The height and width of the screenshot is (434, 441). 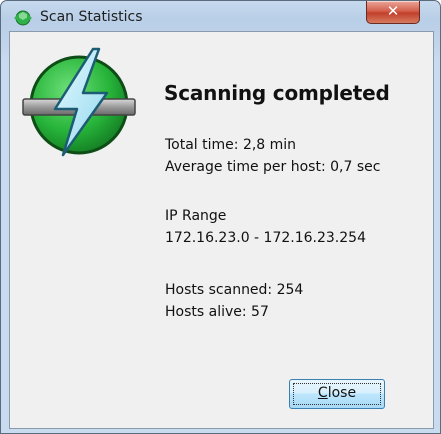 What do you see at coordinates (265, 238) in the screenshot?
I see `ip-range-value: 172.16.23.0 - 172.16.23.254` at bounding box center [265, 238].